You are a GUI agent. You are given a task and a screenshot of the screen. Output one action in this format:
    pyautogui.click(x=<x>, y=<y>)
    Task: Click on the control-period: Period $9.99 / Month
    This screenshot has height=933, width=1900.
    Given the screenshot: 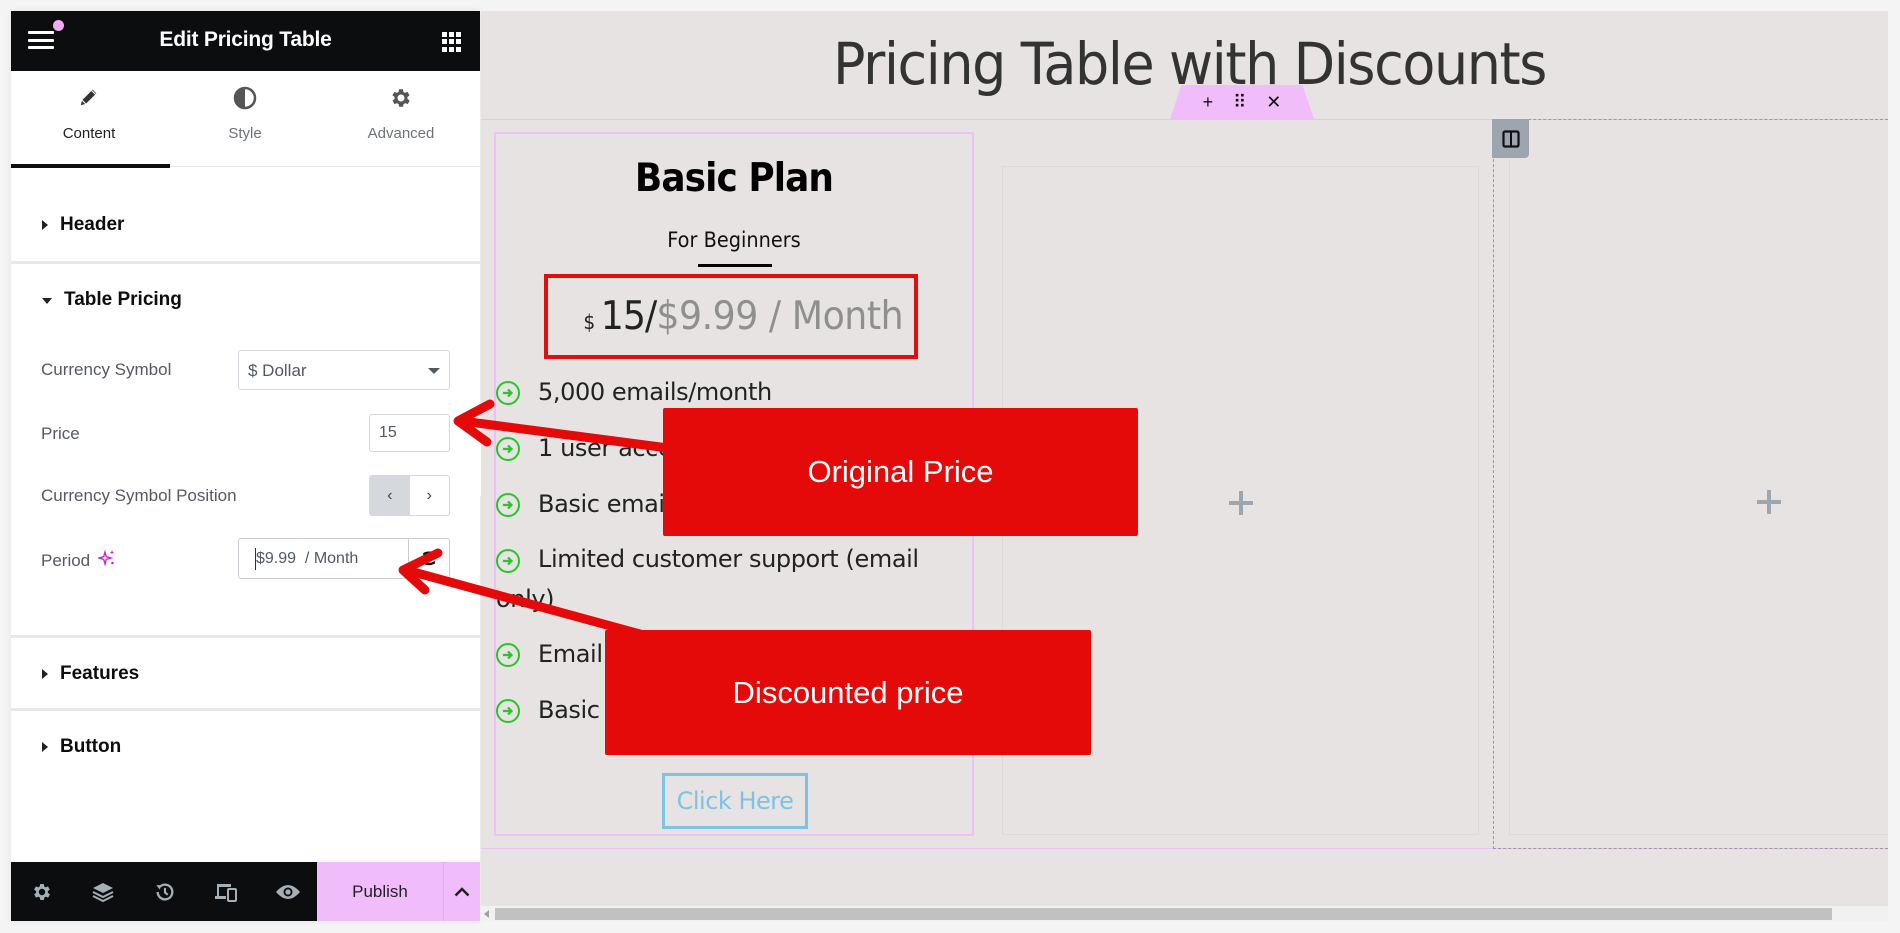 What is the action you would take?
    pyautogui.click(x=245, y=558)
    